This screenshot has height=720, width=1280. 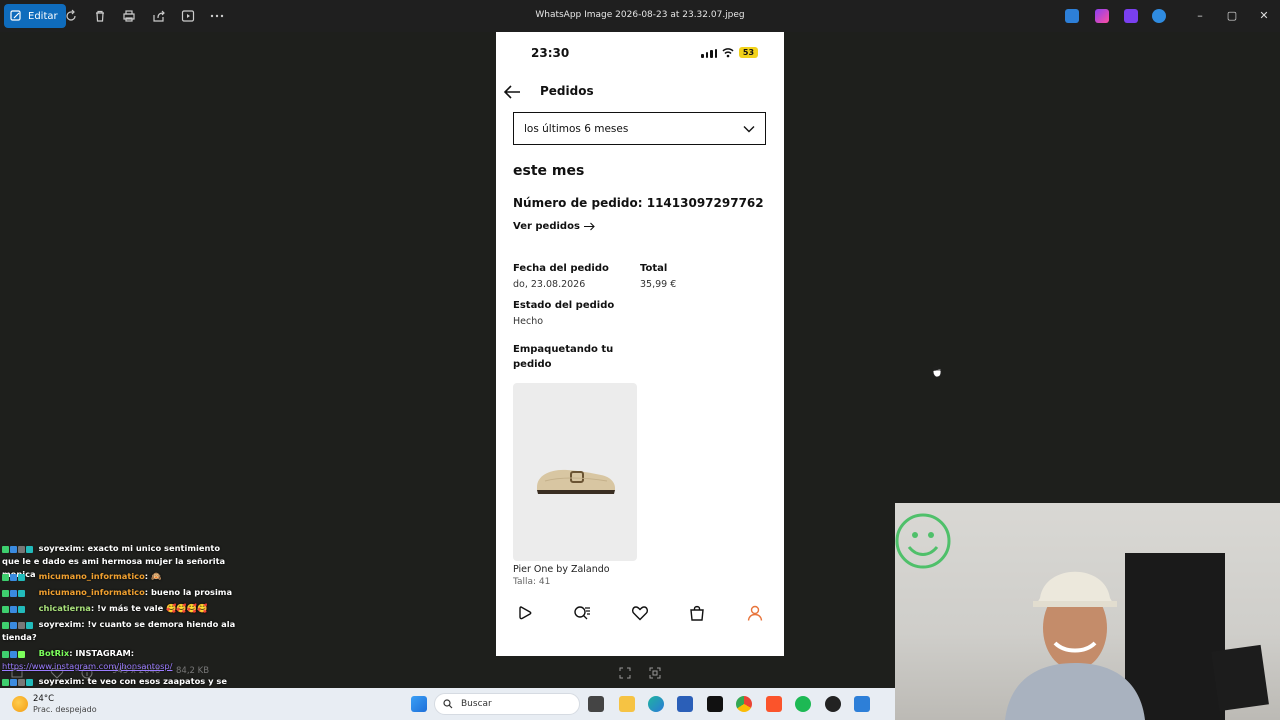 I want to click on task-view-icon, so click(x=596, y=704).